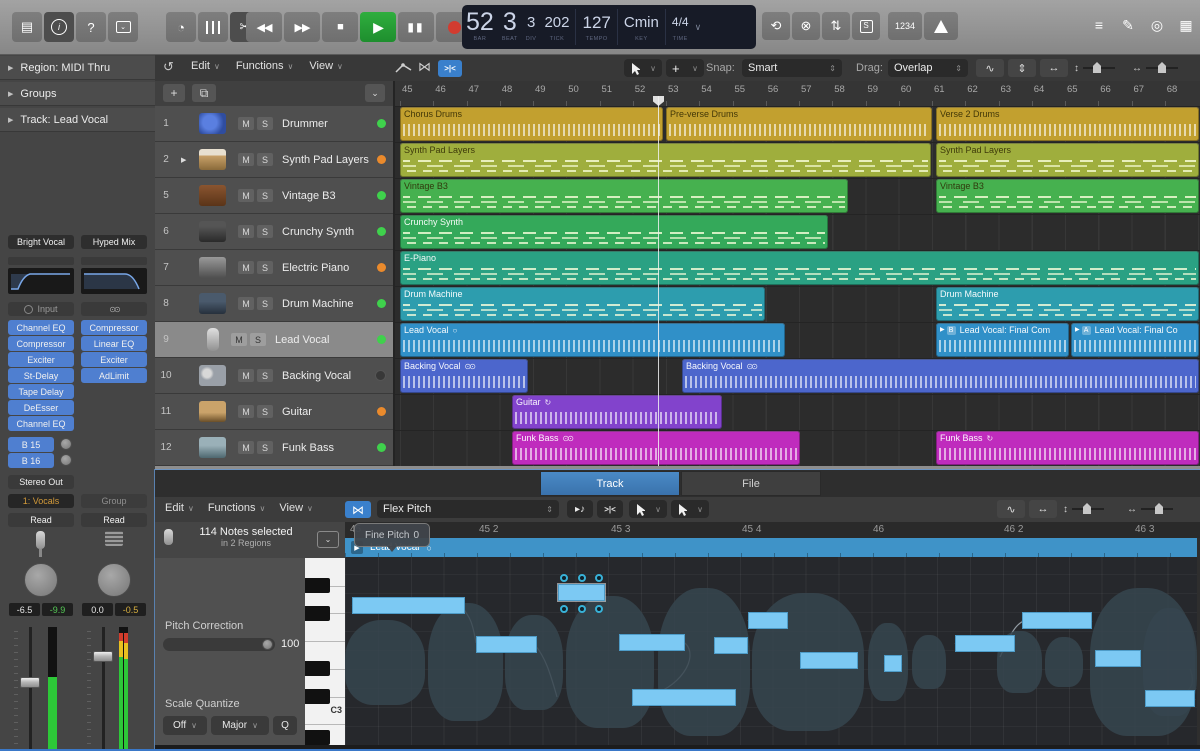 The image size is (1200, 751). I want to click on region-inspector-header: ▶ Region: MIDI Thru, so click(77, 68).